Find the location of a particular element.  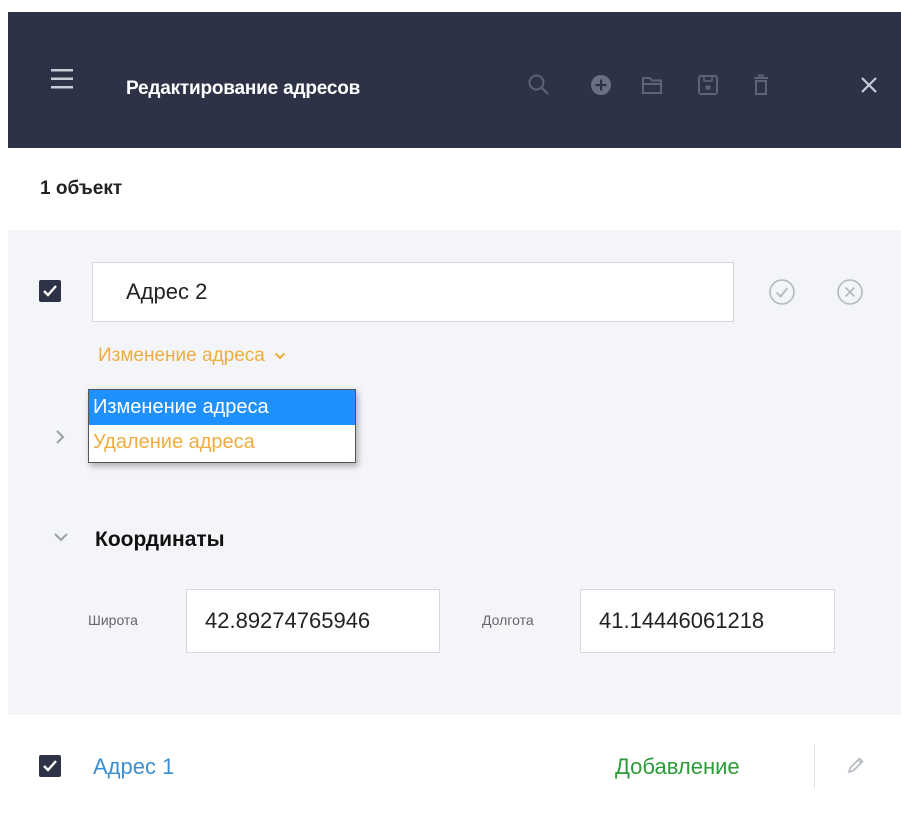

action-dropdown: Изменение адреса is located at coordinates (192, 356).